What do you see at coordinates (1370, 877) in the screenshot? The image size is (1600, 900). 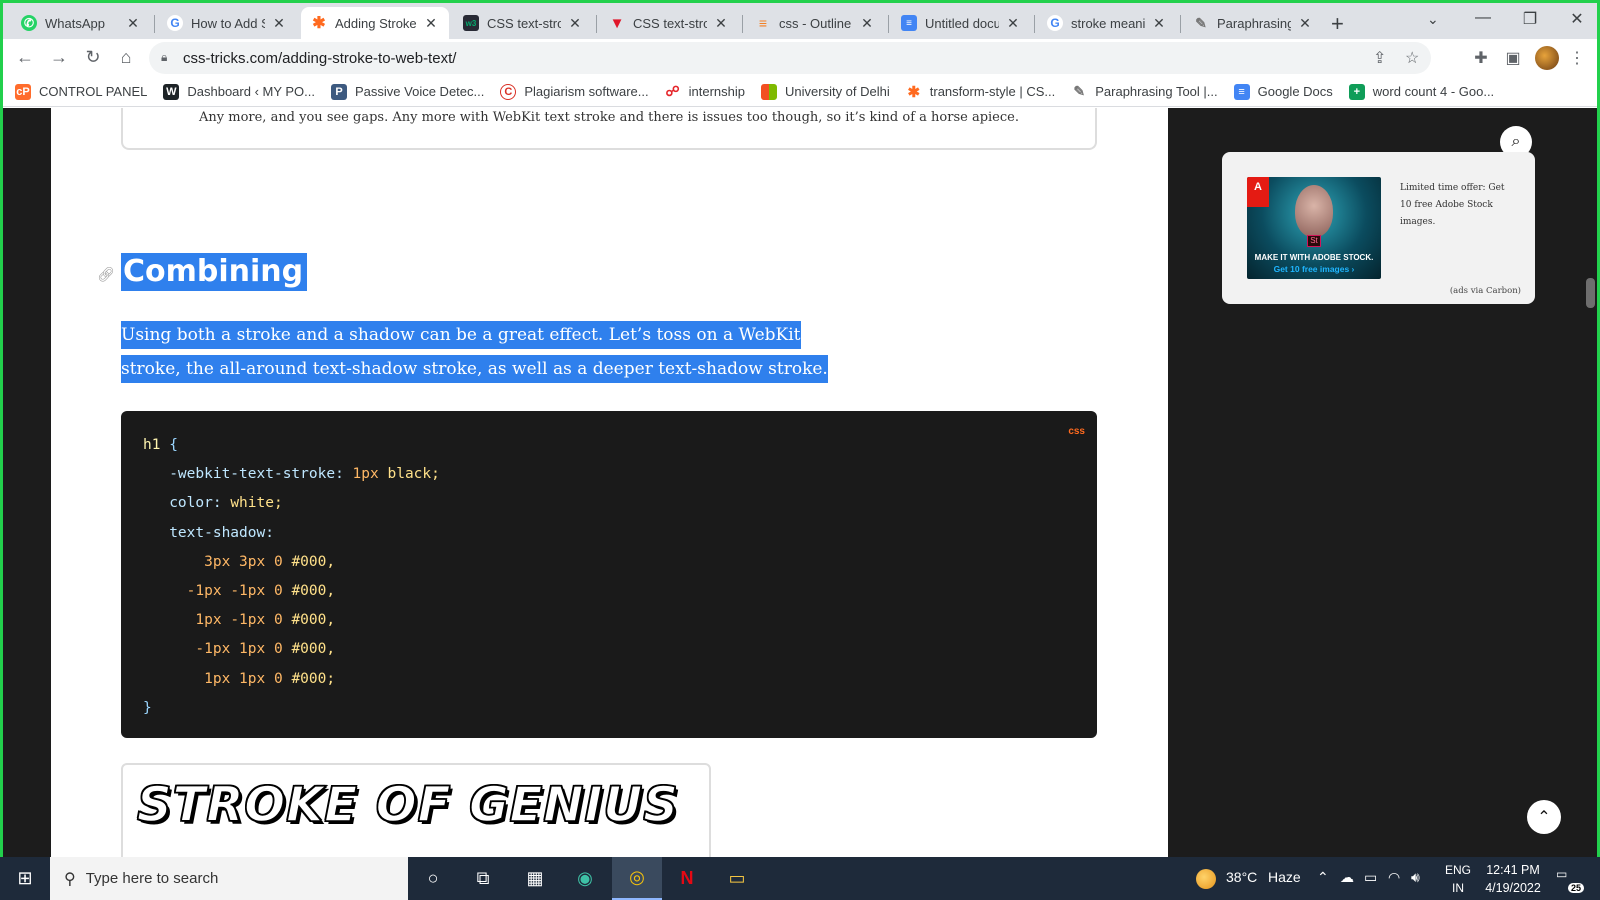 I see `battery-icon: ▭` at bounding box center [1370, 877].